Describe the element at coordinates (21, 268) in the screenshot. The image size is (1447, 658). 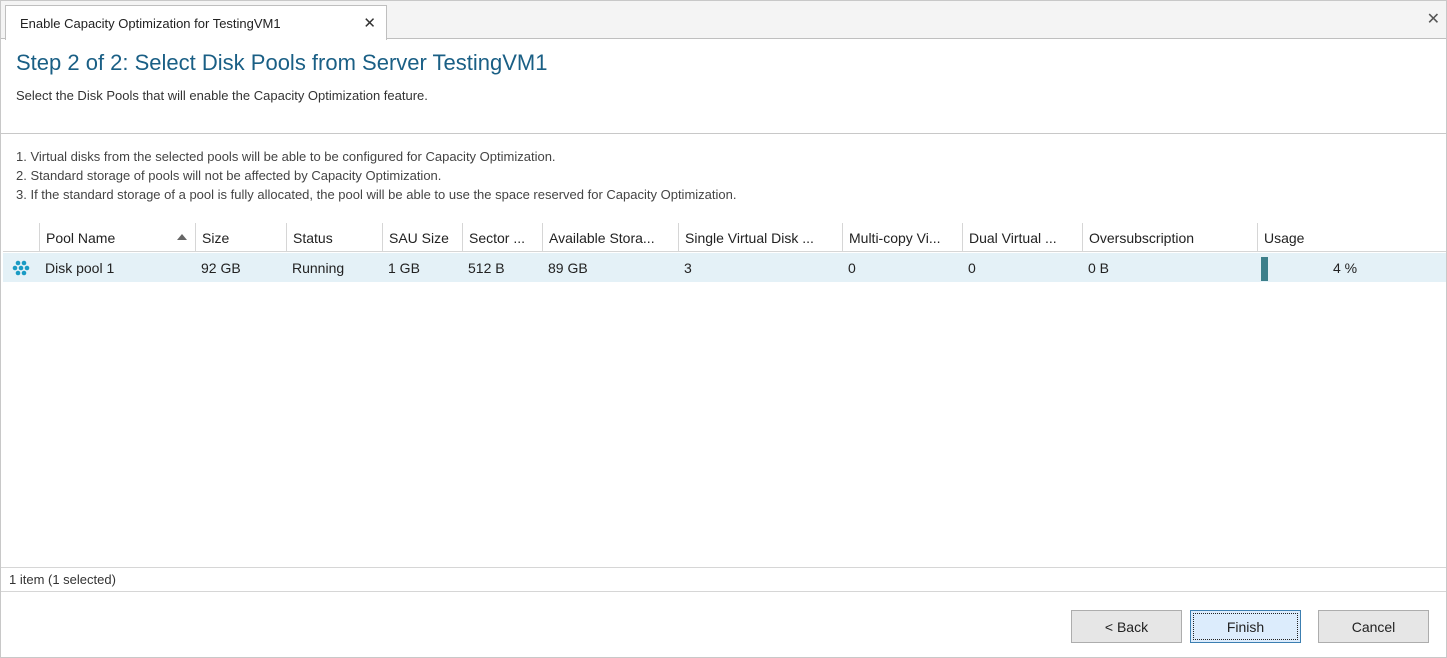
I see `disk-pool-icon` at that location.